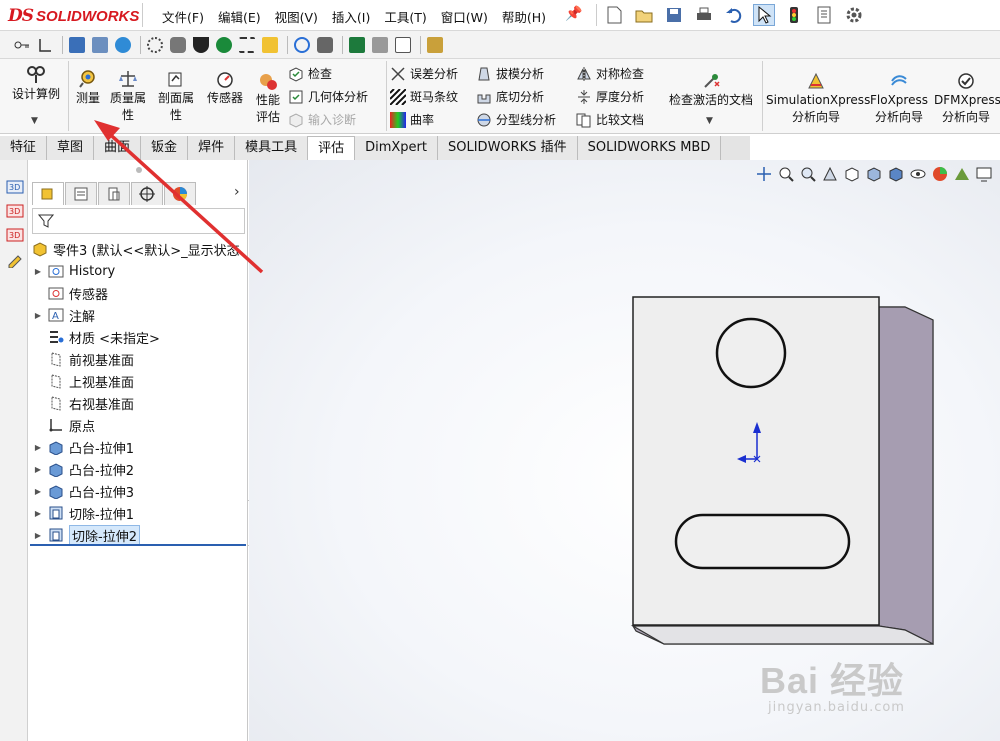  What do you see at coordinates (15, 187) in the screenshot?
I see `3d-view-icon: 3D` at bounding box center [15, 187].